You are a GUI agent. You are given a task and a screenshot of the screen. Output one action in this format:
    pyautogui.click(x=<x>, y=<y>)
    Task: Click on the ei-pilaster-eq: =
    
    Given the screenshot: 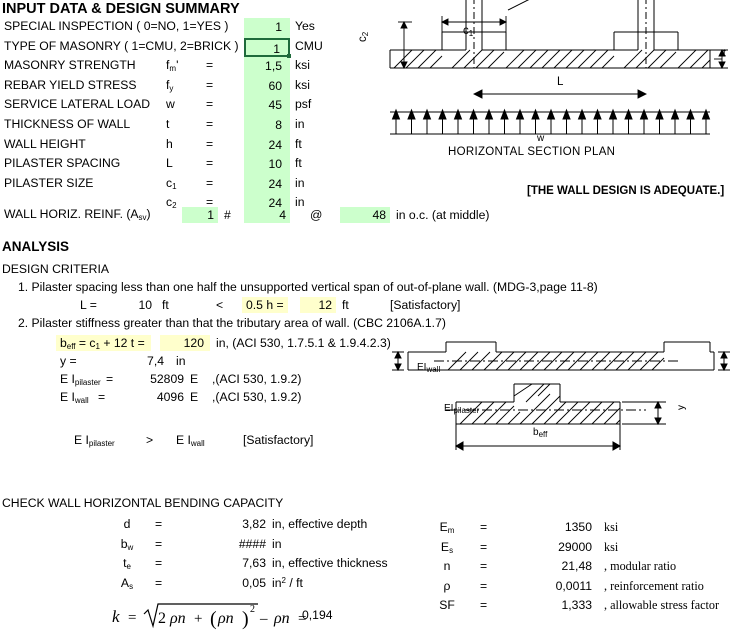 What is the action you would take?
    pyautogui.click(x=110, y=379)
    